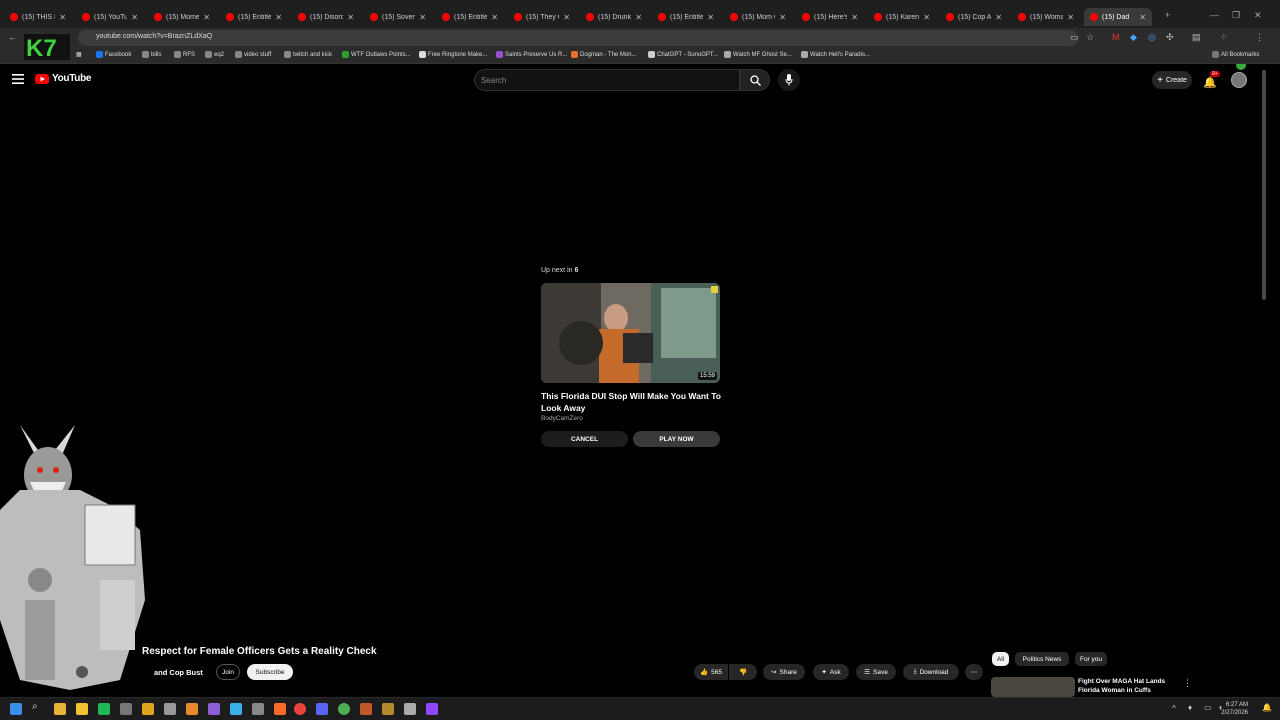 Image resolution: width=1280 pixels, height=720 pixels. What do you see at coordinates (584, 439) in the screenshot?
I see `cancel-autoplay-button: CANCEL` at bounding box center [584, 439].